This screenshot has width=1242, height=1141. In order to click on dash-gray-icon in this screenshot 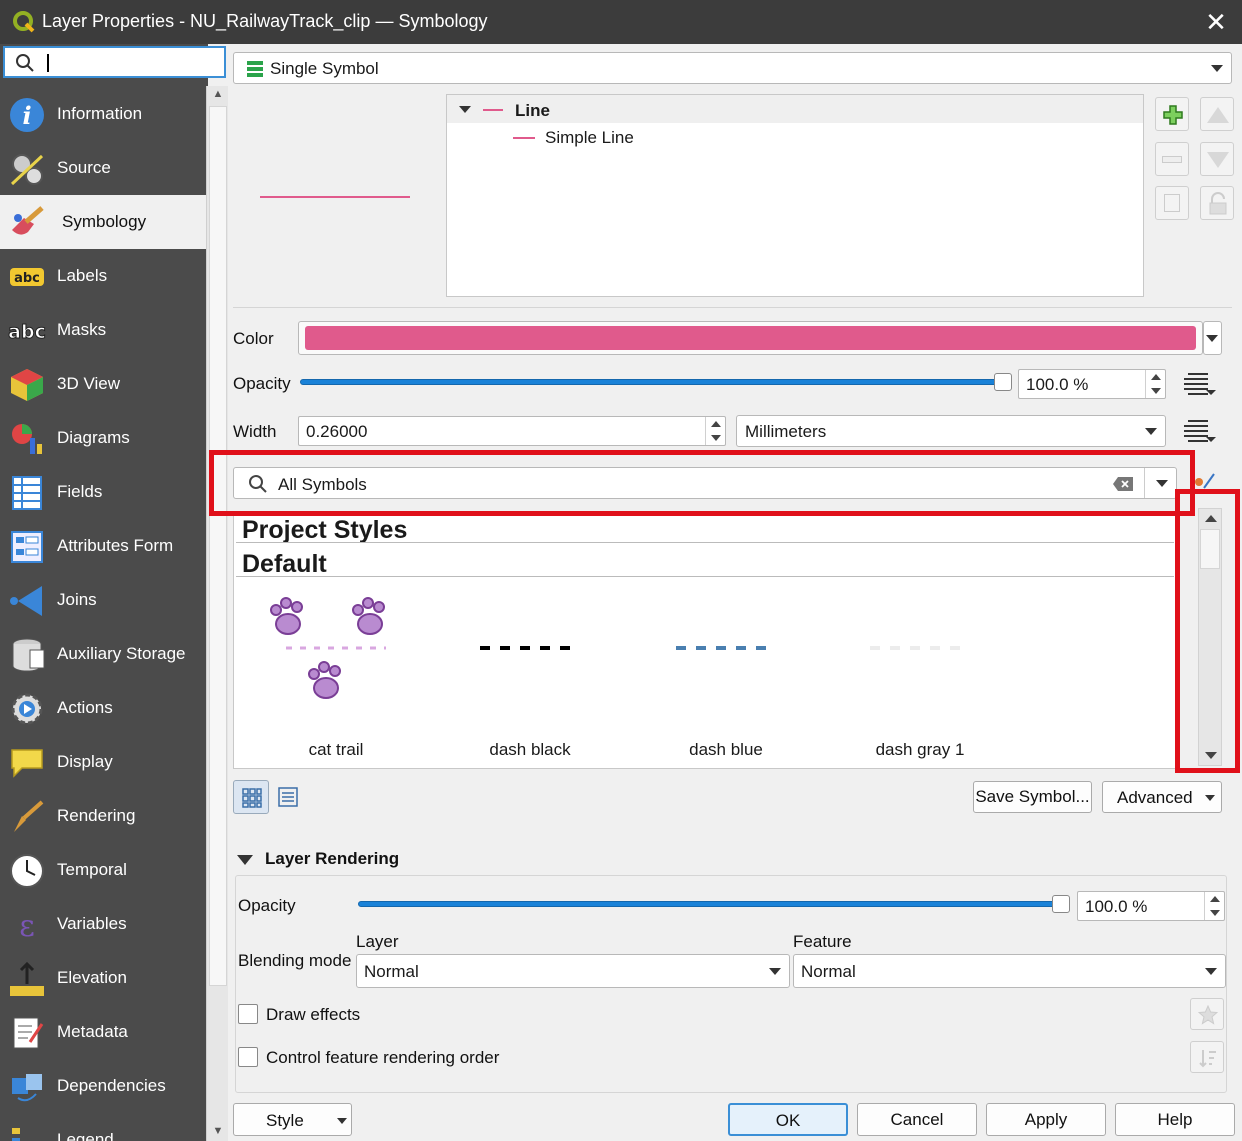, I will do `click(916, 648)`.